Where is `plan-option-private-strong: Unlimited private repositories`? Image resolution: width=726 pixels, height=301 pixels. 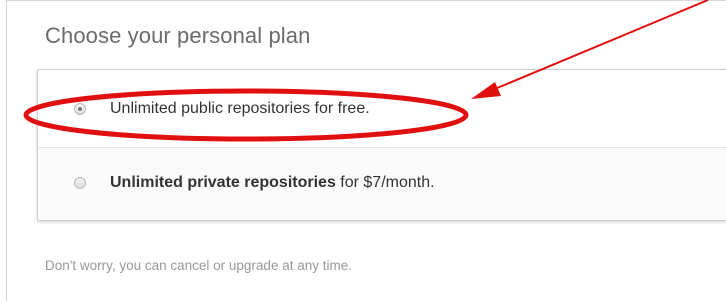
plan-option-private-strong: Unlimited private repositories is located at coordinates (223, 182).